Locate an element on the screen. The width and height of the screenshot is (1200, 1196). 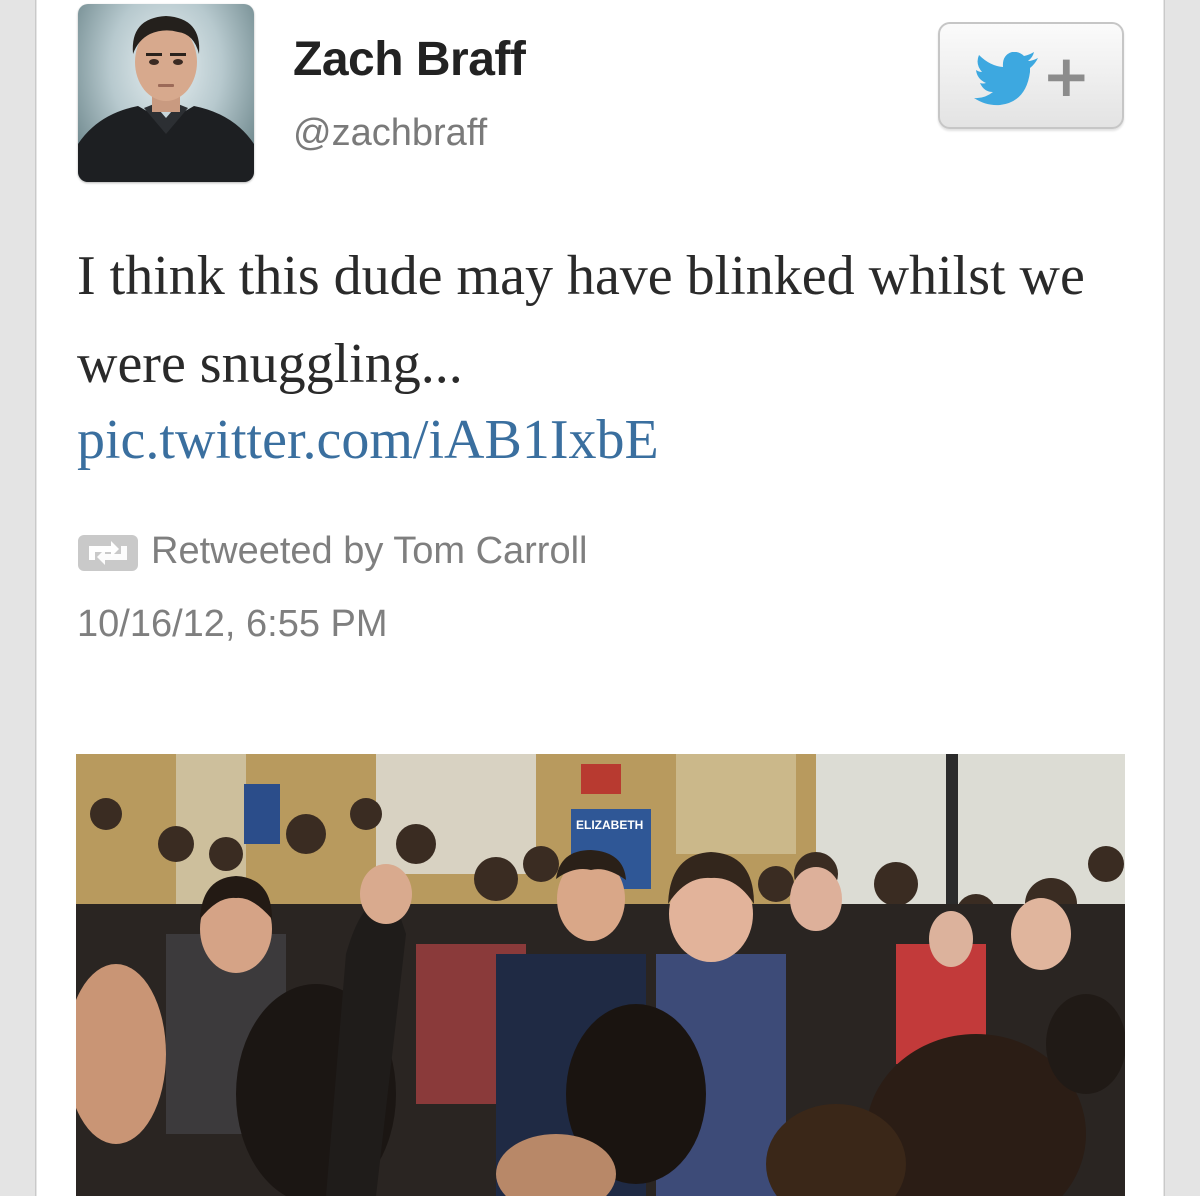
user-name: Zach Braff is located at coordinates (409, 59).